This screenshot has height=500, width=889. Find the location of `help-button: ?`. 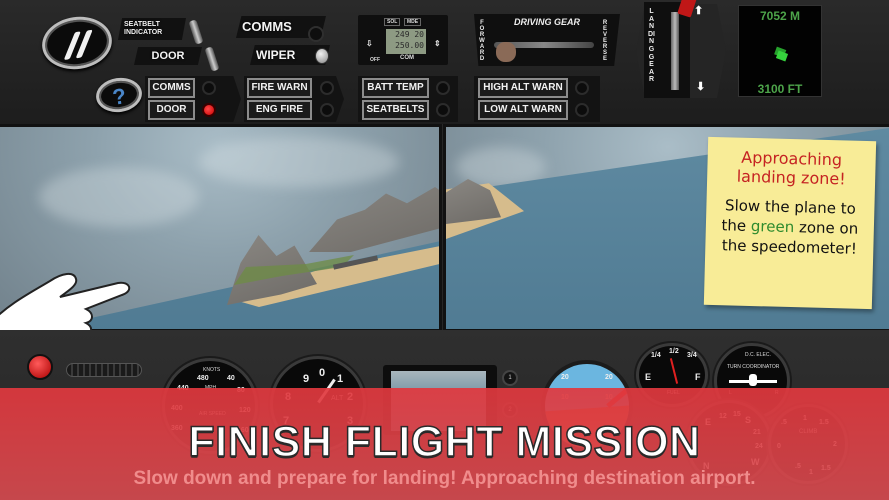

help-button: ? is located at coordinates (119, 95).